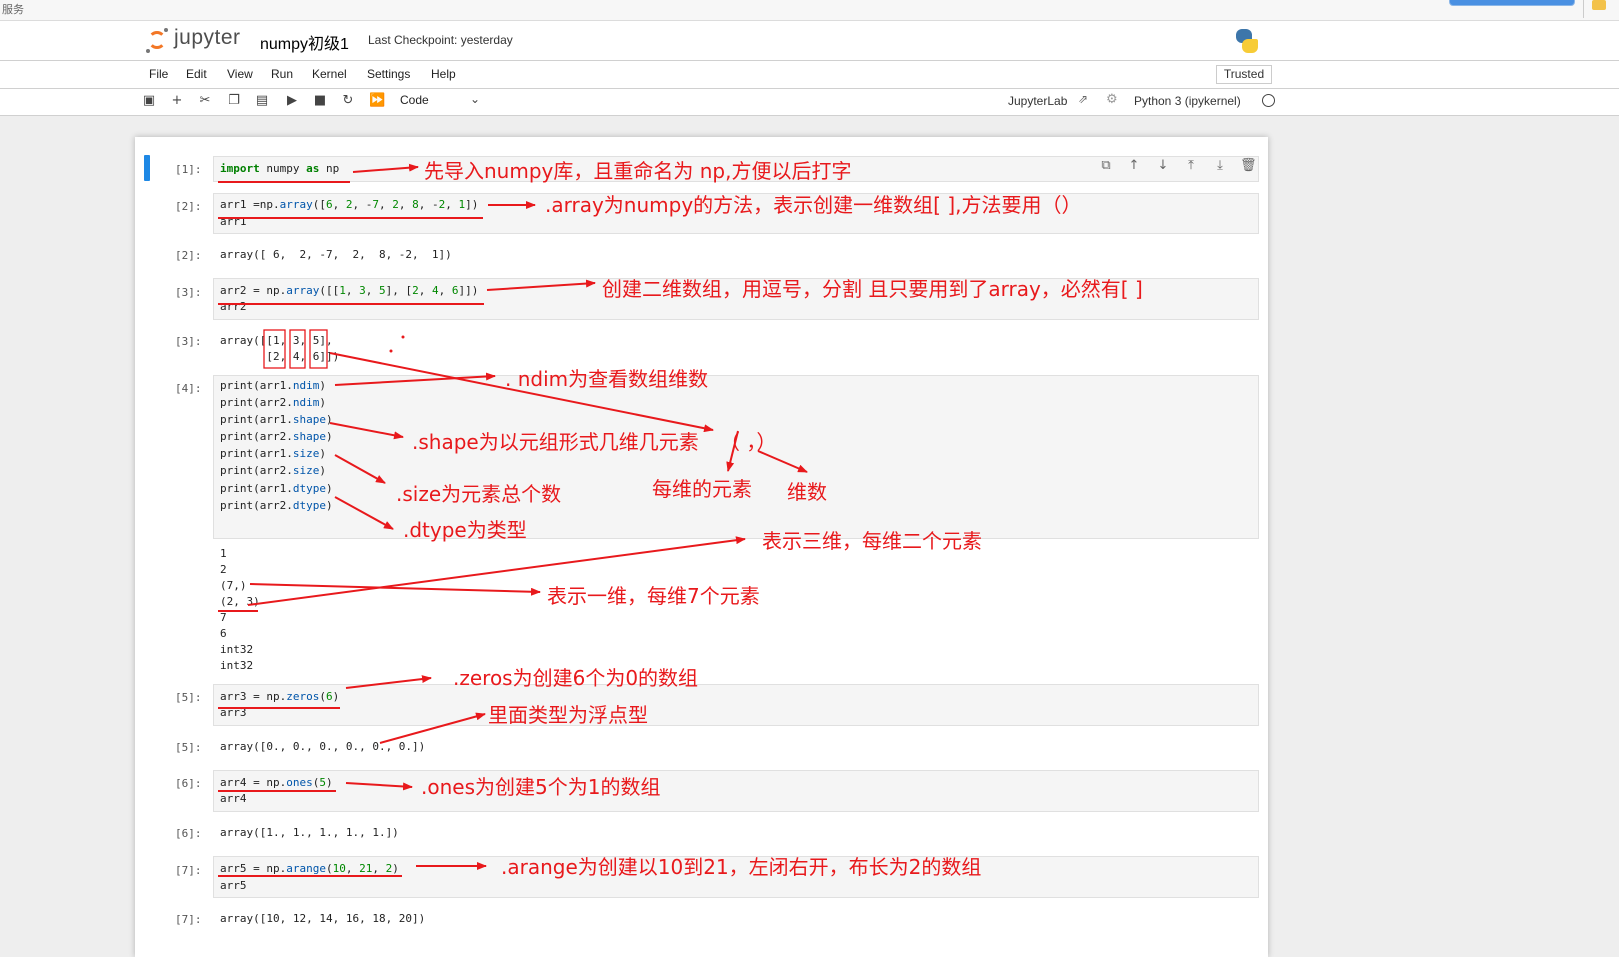 Image resolution: width=1619 pixels, height=957 pixels. What do you see at coordinates (807, 492) in the screenshot?
I see `annotation-text: 维数` at bounding box center [807, 492].